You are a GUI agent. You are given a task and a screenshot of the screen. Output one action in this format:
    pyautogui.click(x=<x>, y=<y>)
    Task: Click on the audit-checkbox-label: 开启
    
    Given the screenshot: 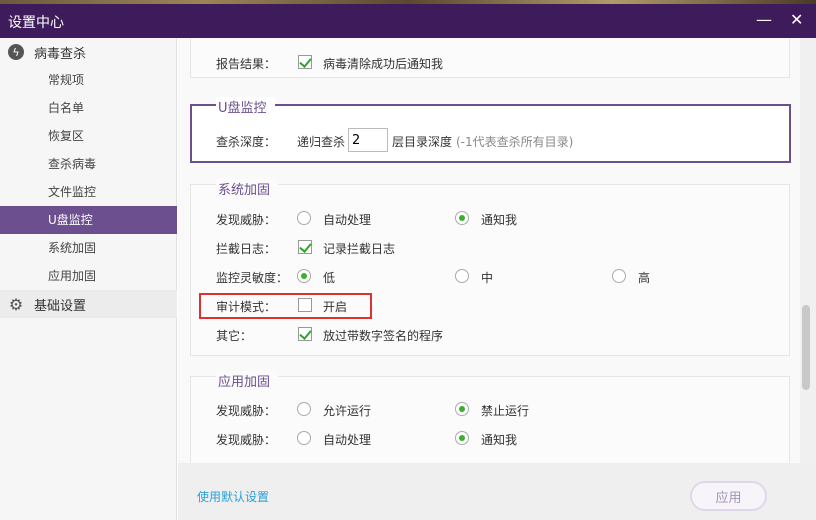 What is the action you would take?
    pyautogui.click(x=335, y=307)
    